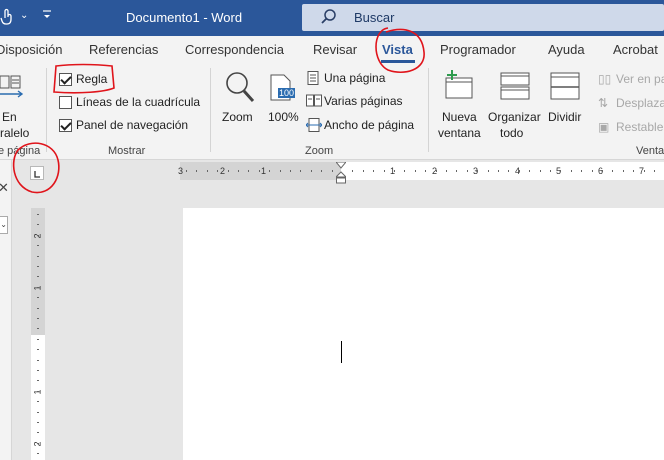 Image resolution: width=664 pixels, height=460 pixels. Describe the element at coordinates (84, 78) in the screenshot. I see `annotation-circle-regla` at that location.